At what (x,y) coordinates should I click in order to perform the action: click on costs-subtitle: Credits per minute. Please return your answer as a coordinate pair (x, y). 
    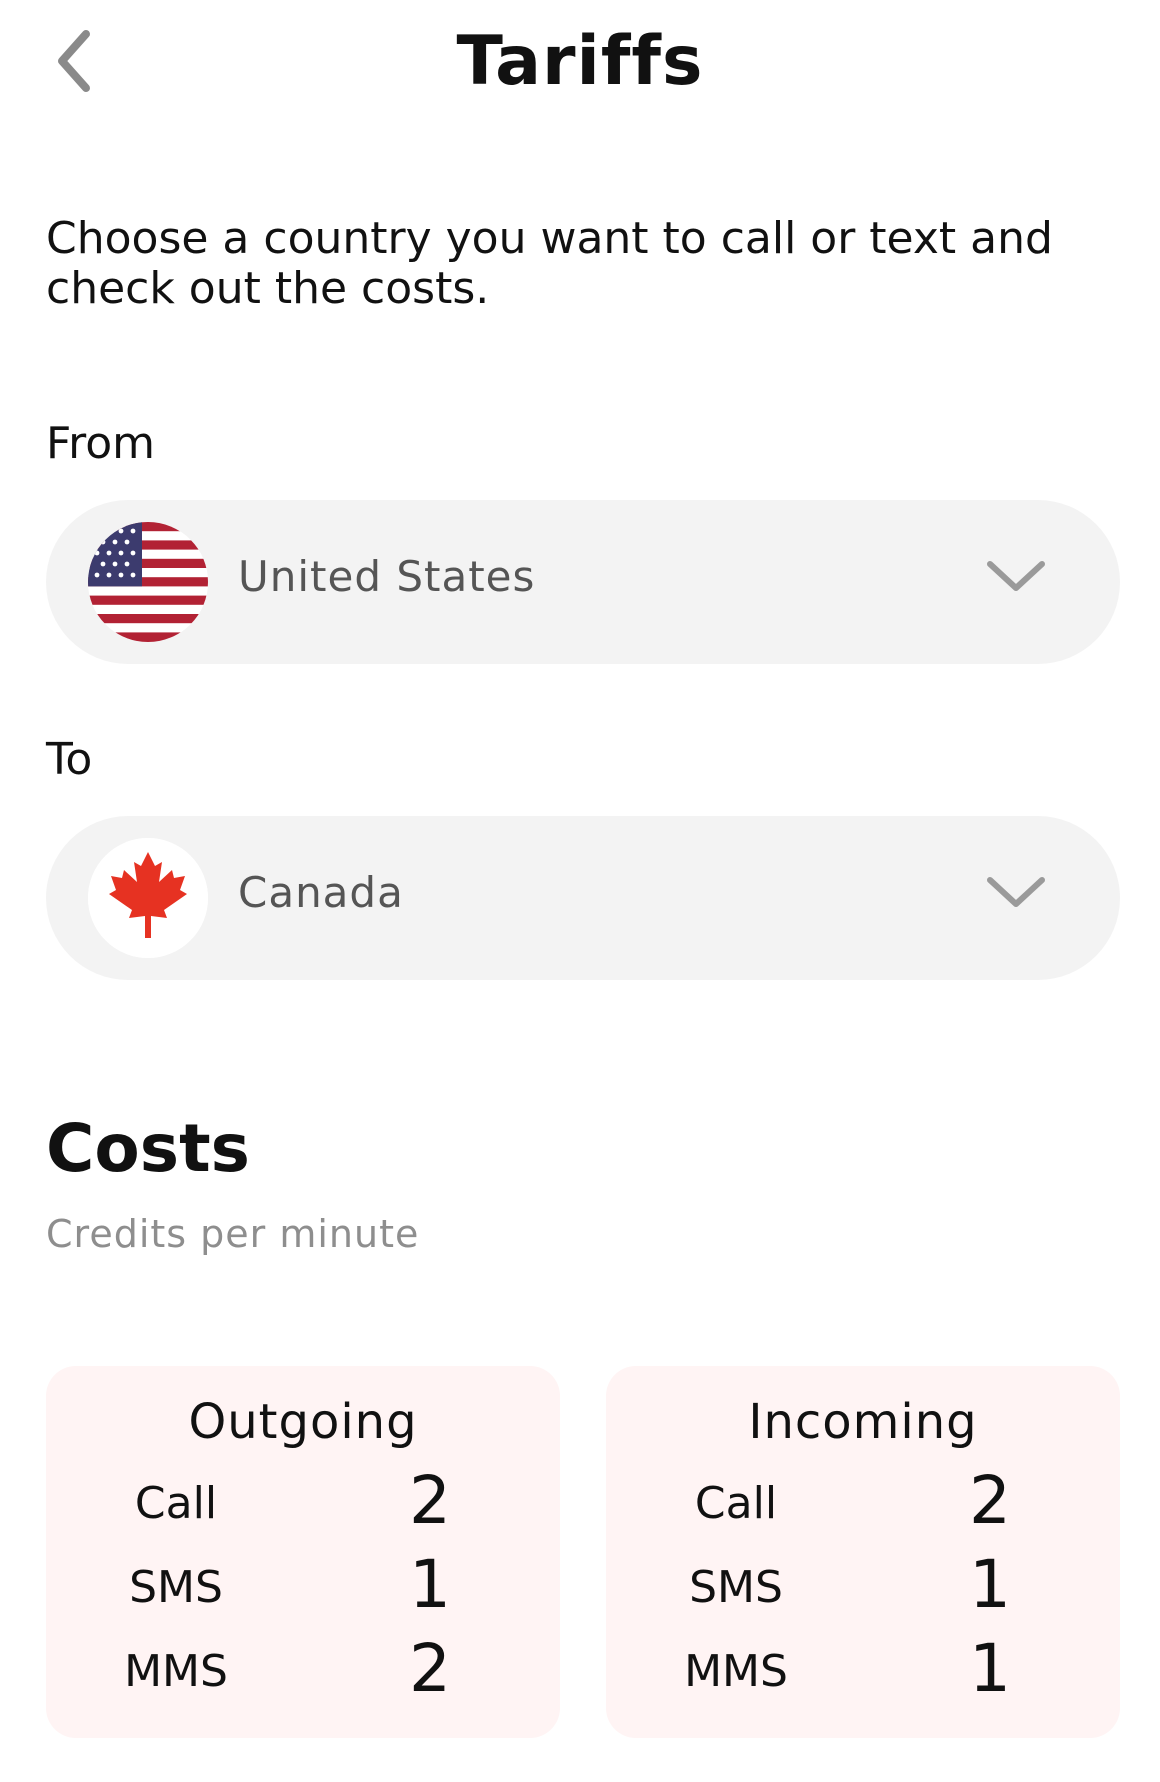
    Looking at the image, I should click on (233, 1234).